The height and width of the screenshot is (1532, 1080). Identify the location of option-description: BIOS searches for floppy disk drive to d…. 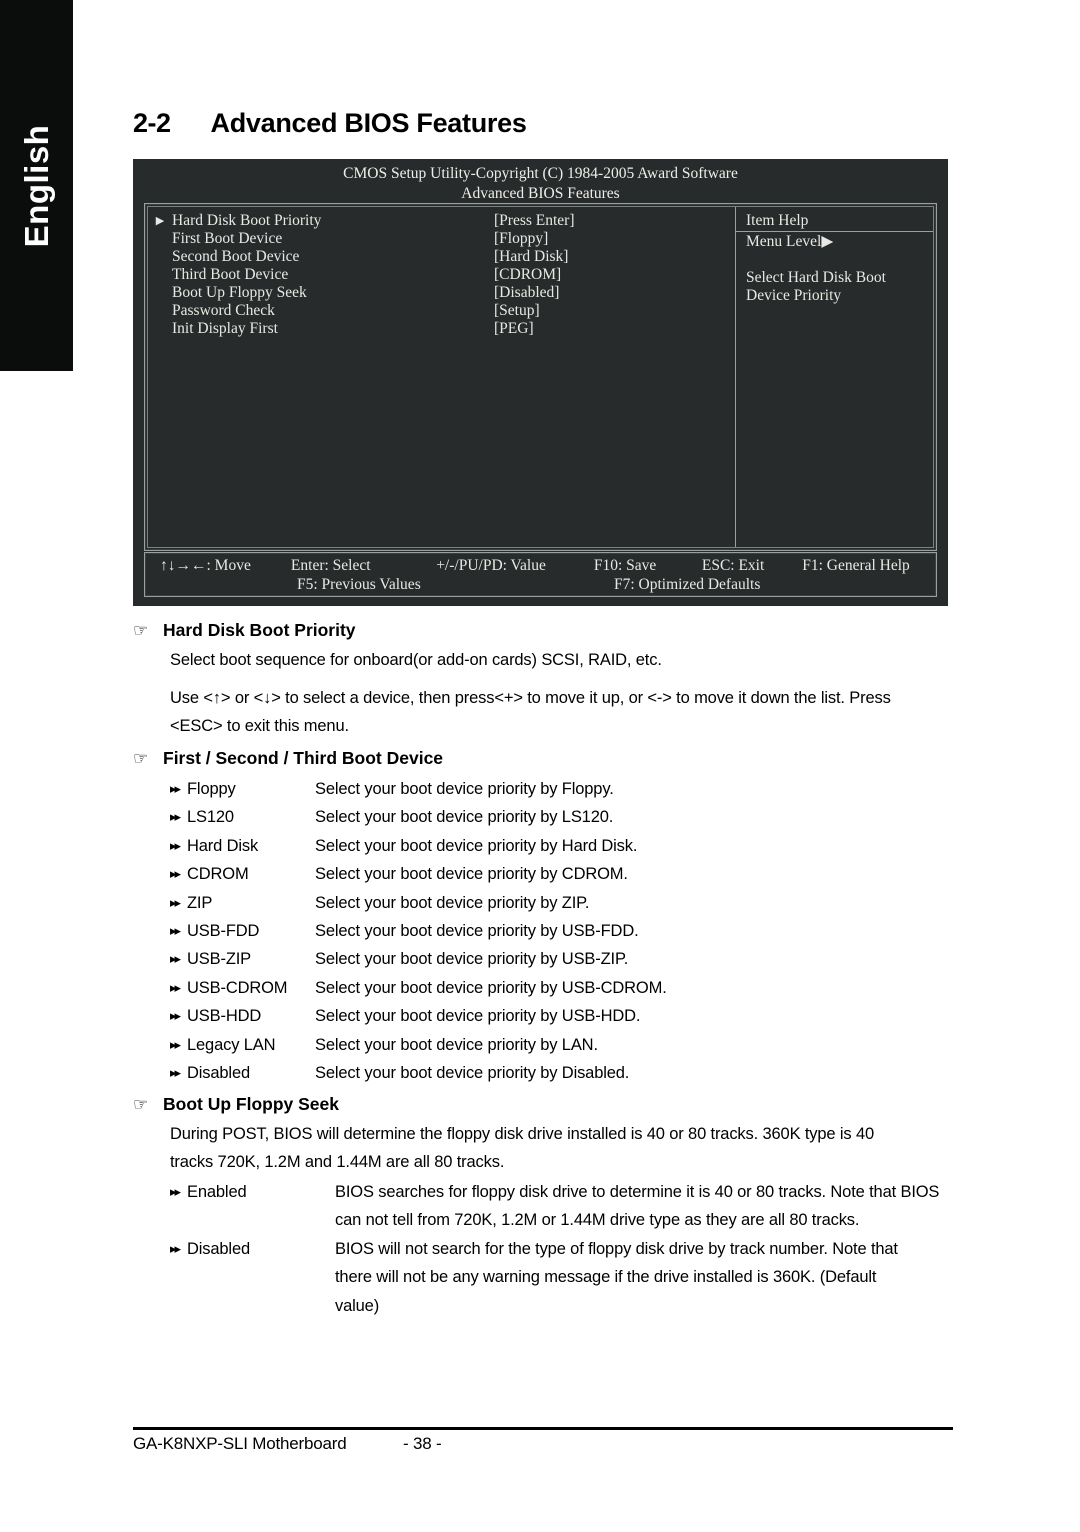
(637, 1192).